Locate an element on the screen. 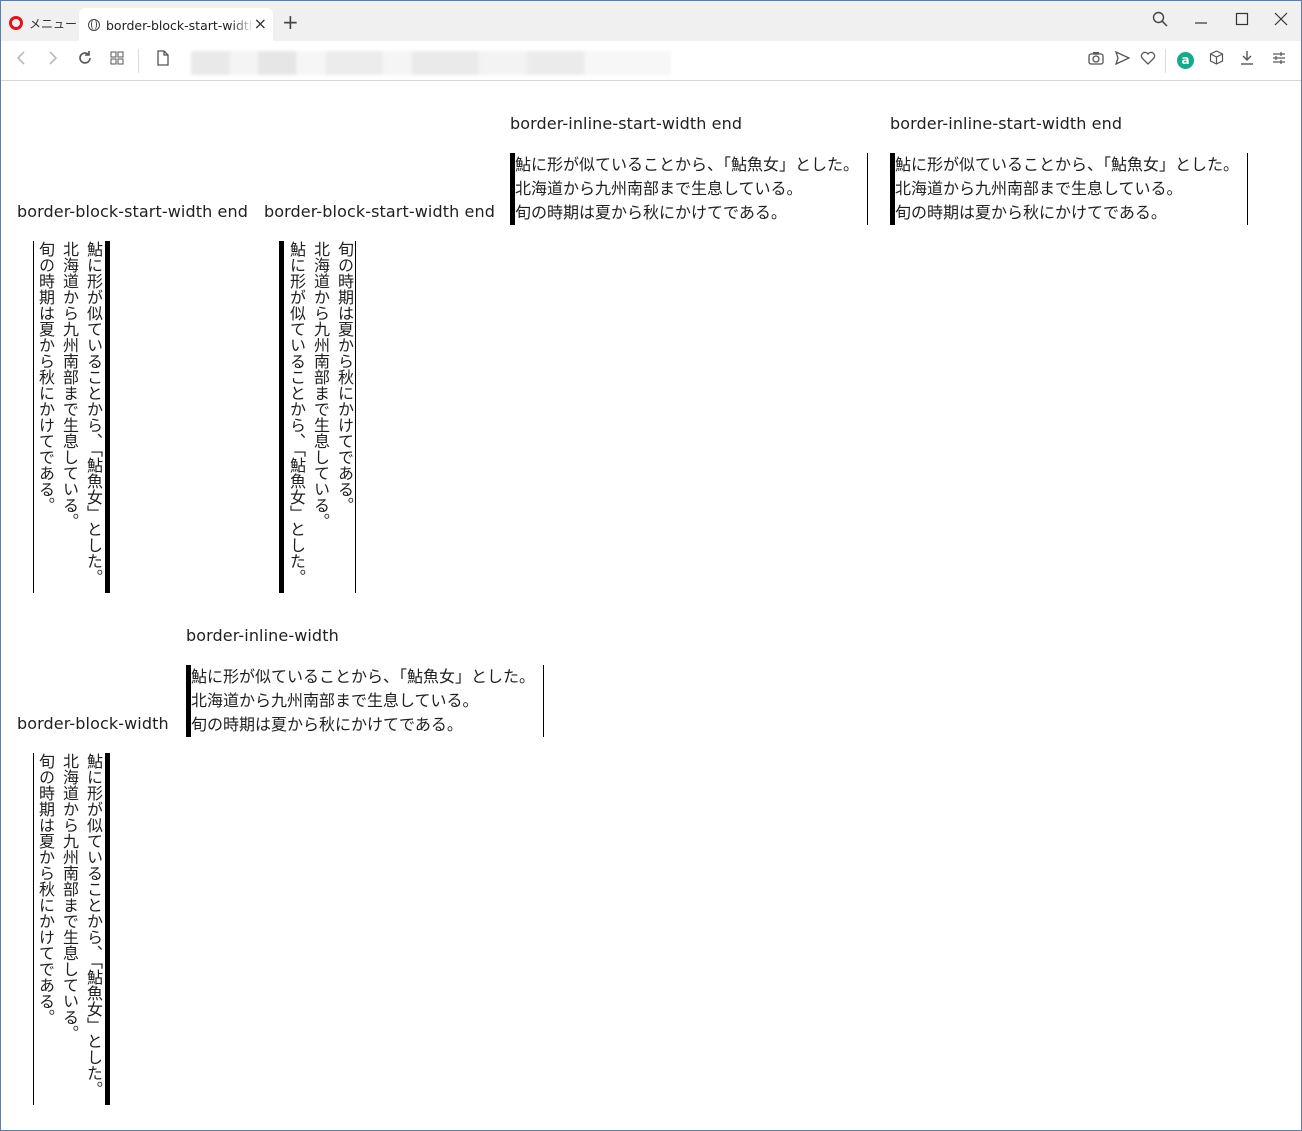 This screenshot has height=1131, width=1302. send-icon is located at coordinates (1122, 60).